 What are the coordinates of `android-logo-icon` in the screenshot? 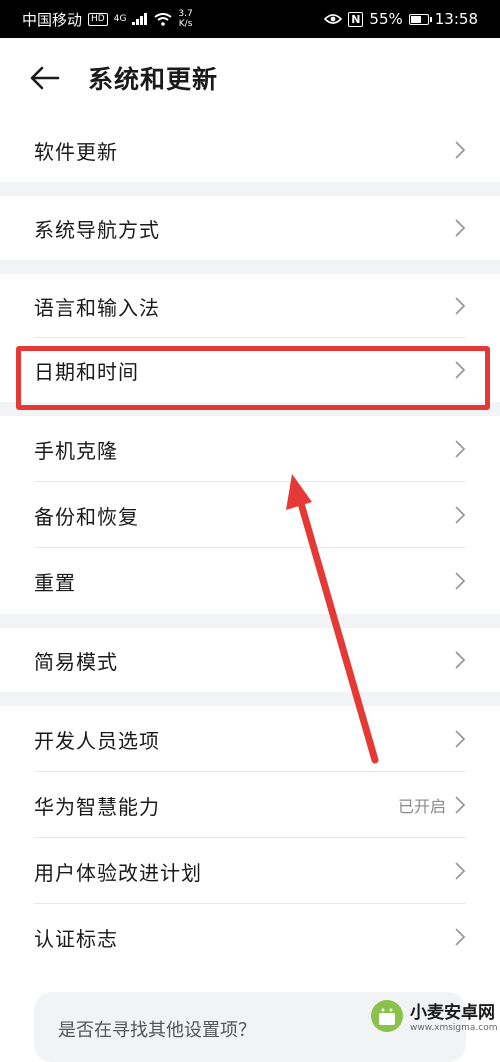 It's located at (387, 1015).